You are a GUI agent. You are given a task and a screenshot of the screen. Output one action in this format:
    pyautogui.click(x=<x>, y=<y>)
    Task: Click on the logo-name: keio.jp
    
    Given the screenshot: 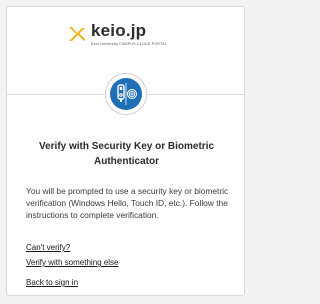 What is the action you would take?
    pyautogui.click(x=119, y=30)
    